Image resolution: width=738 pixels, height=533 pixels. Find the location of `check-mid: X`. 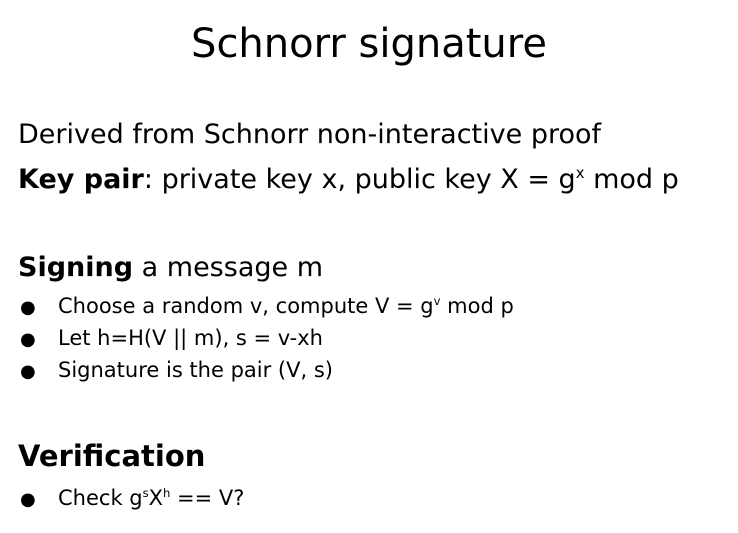

check-mid: X is located at coordinates (156, 498).